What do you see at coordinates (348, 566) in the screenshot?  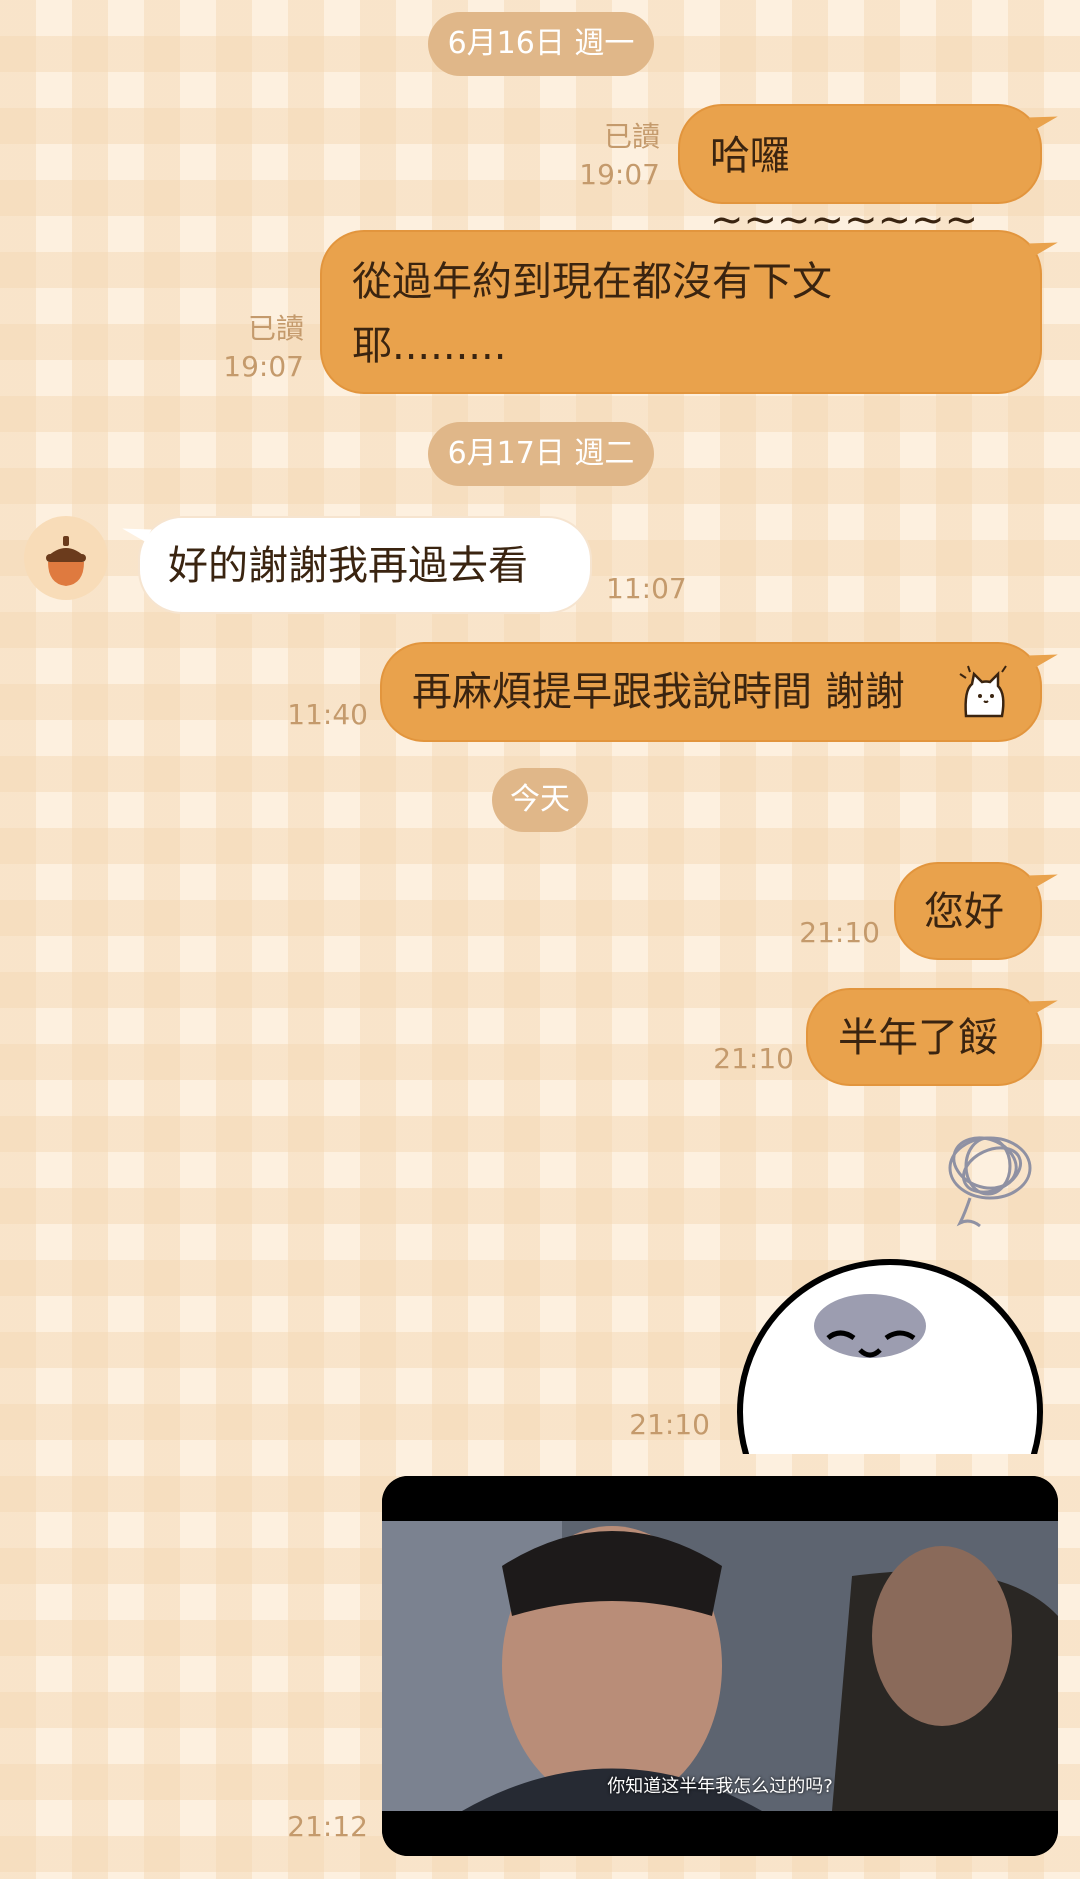 I see `message-text: 好的謝謝我再過去看` at bounding box center [348, 566].